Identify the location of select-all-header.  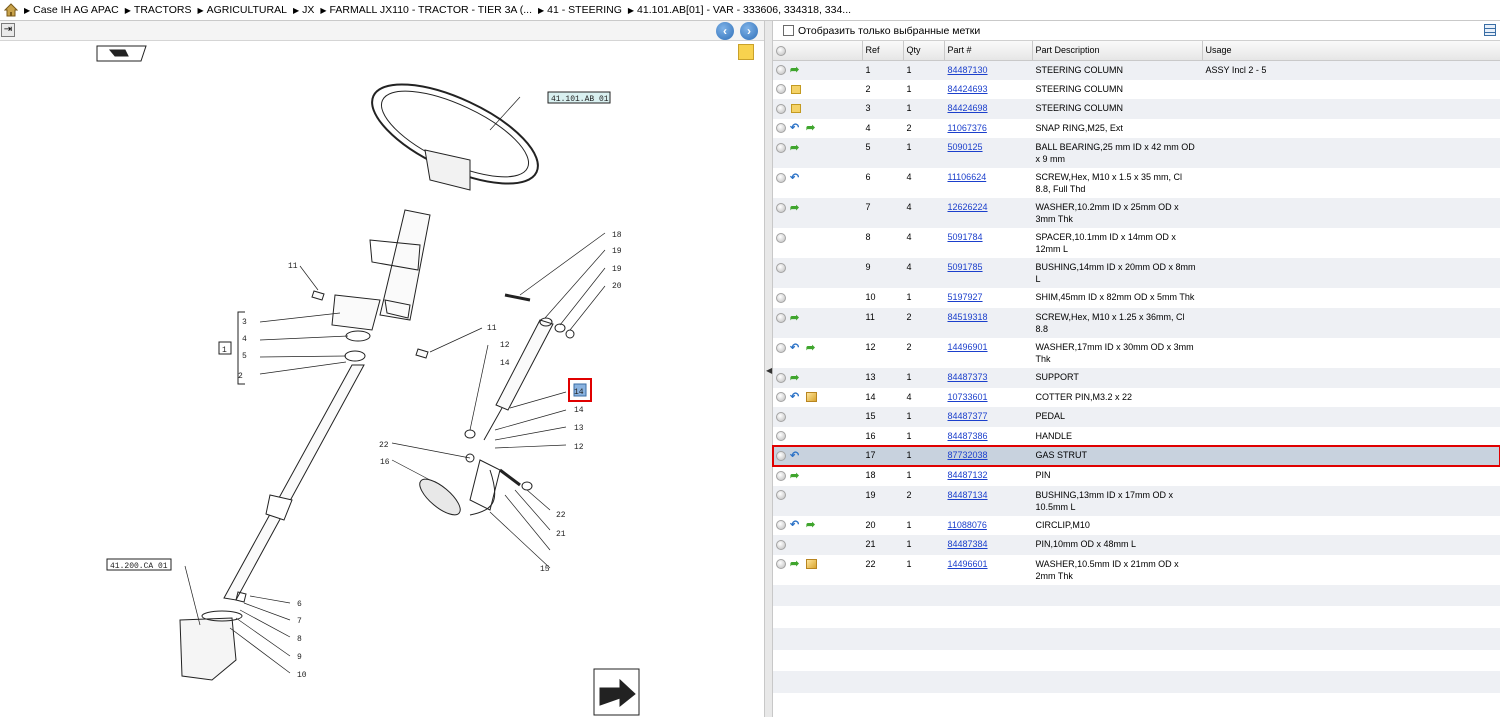
(818, 51).